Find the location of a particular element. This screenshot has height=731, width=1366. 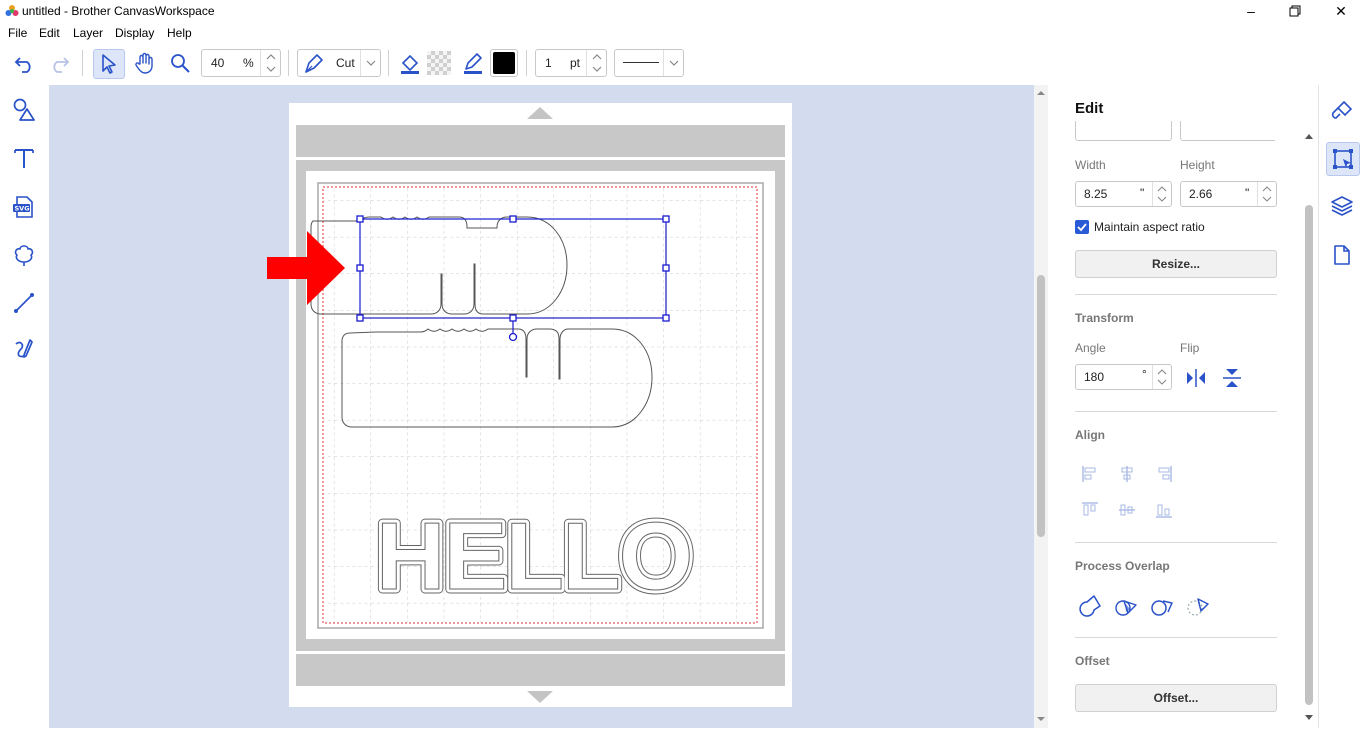

freehand-tool-button is located at coordinates (24, 349).